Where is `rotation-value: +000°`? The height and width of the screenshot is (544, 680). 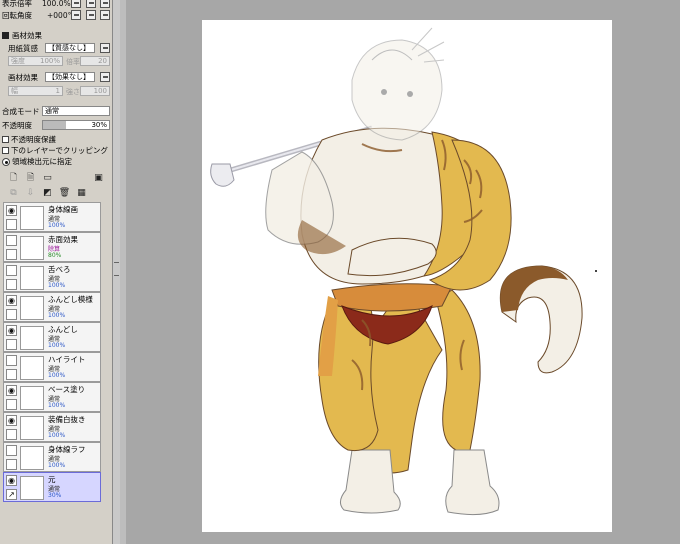 rotation-value: +000° is located at coordinates (59, 15).